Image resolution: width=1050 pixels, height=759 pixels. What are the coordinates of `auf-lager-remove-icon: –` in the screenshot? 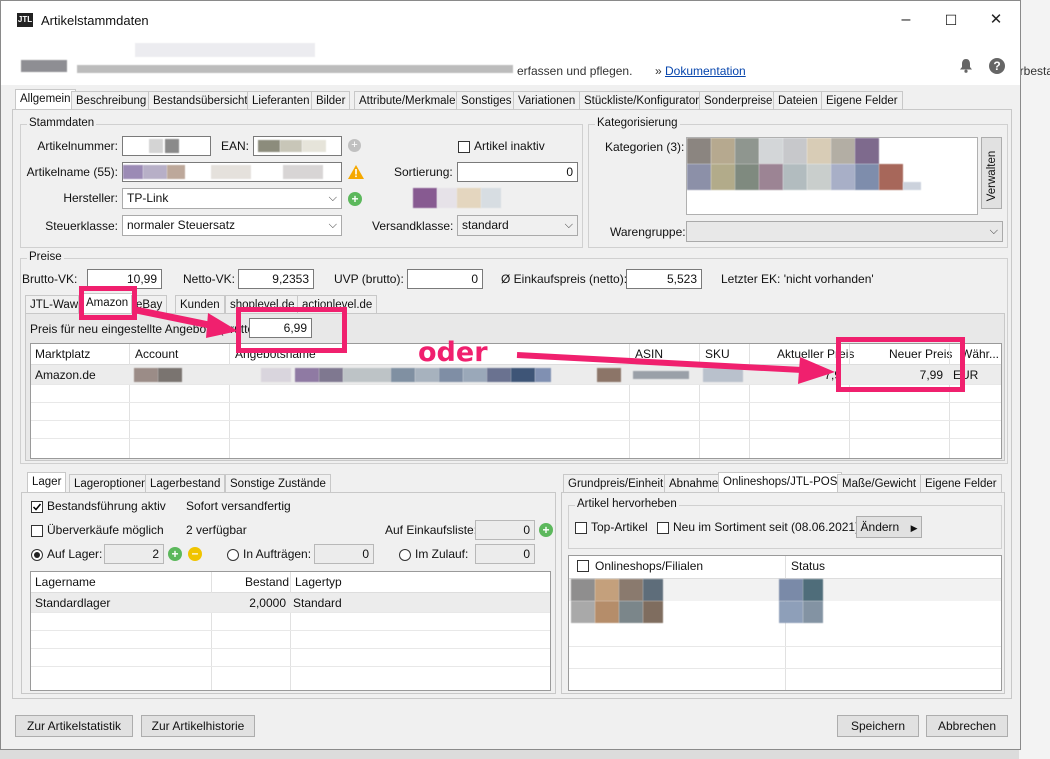 It's located at (195, 554).